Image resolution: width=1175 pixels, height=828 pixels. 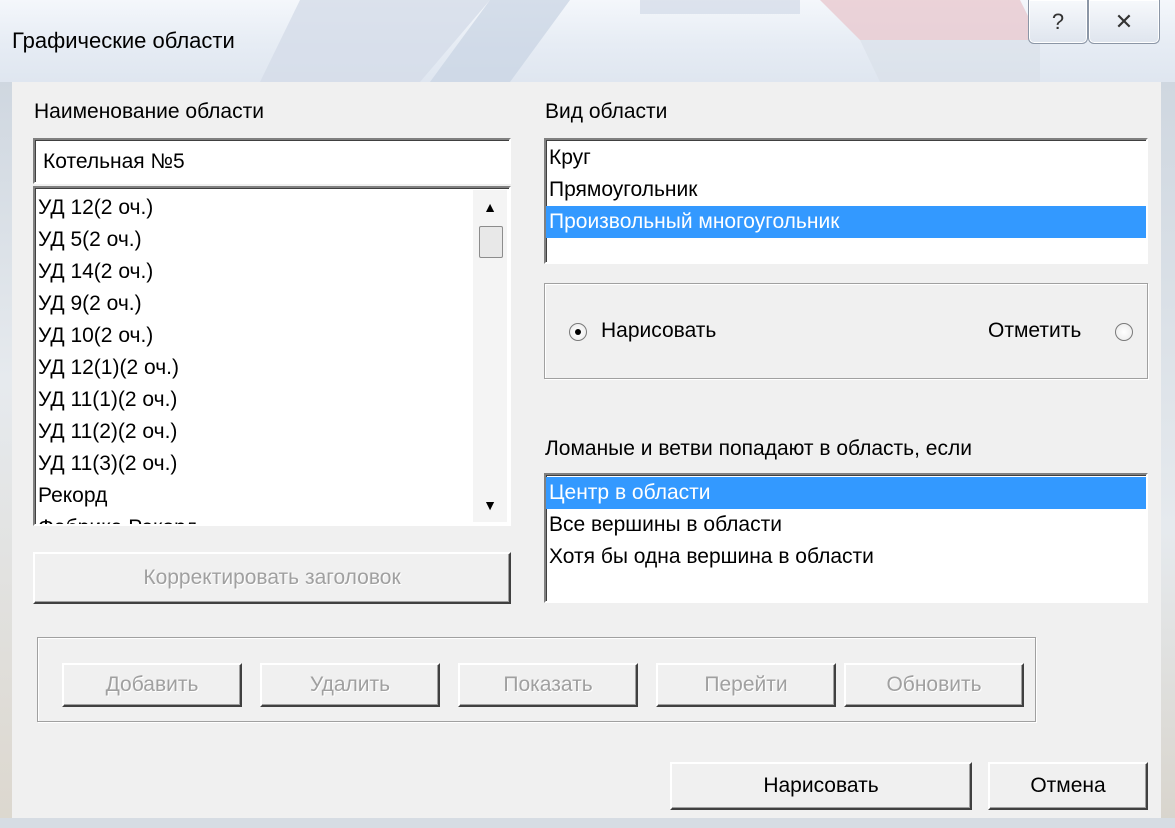 What do you see at coordinates (255, 432) in the screenshot?
I see `area-name-item: УД 11(2)(2 оч.)` at bounding box center [255, 432].